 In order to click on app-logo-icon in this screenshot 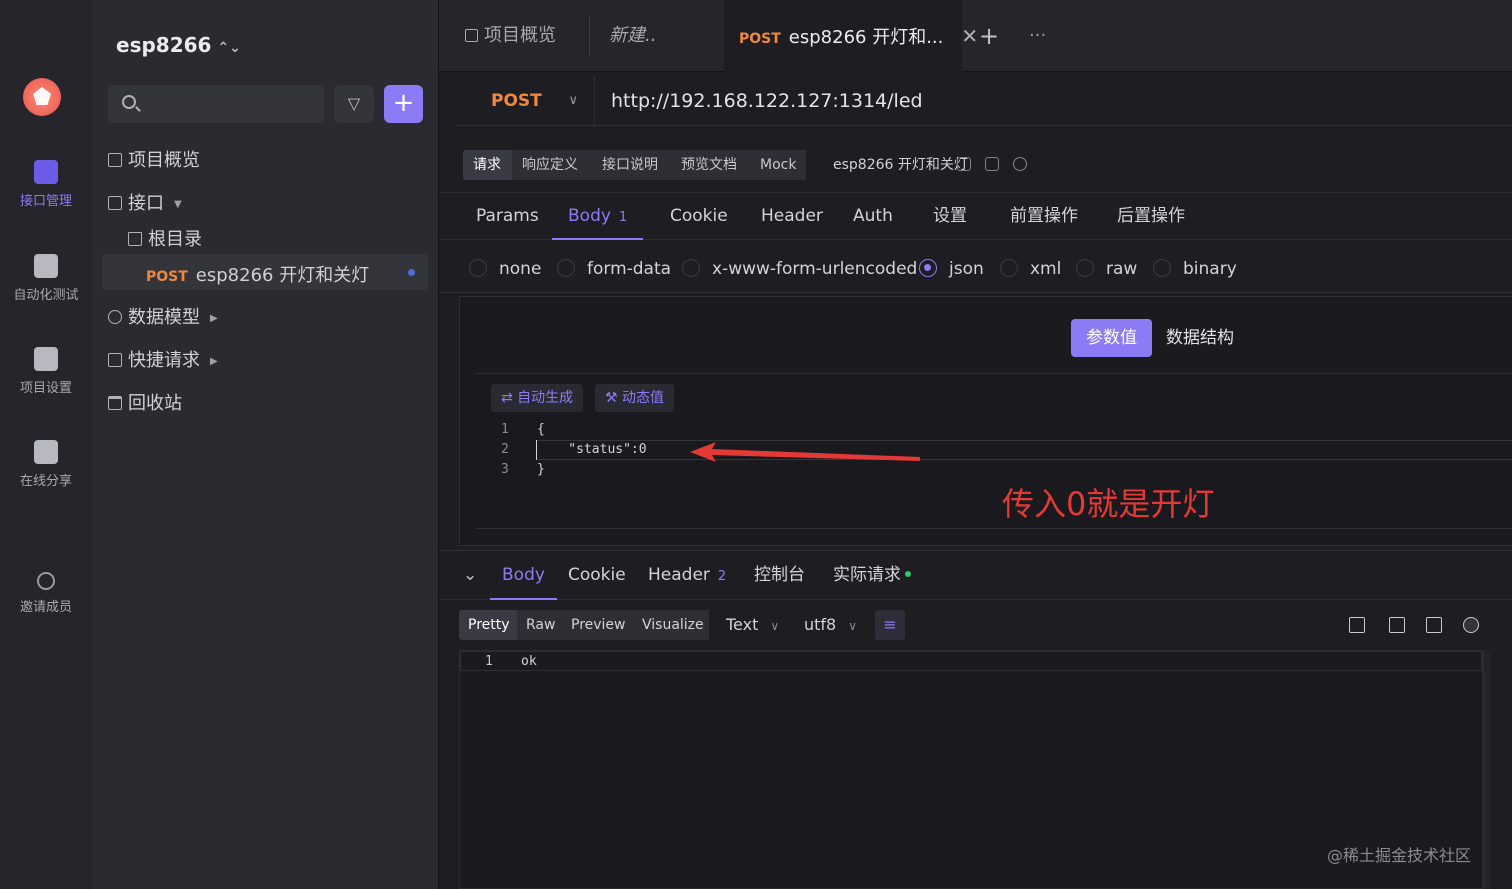, I will do `click(42, 97)`.